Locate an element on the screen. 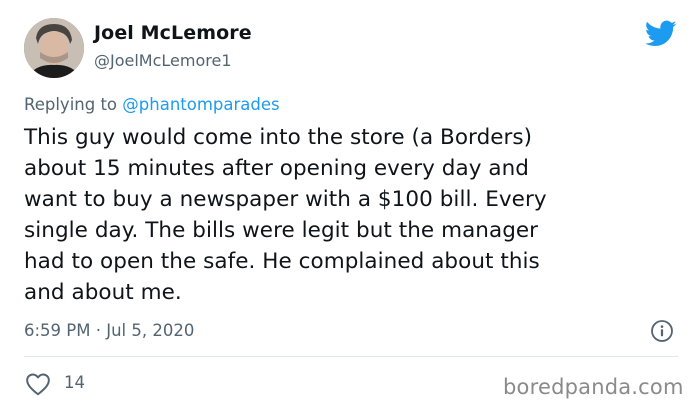 Image resolution: width=700 pixels, height=410 pixels. reply-context: Replying to @phantomparades is located at coordinates (152, 104).